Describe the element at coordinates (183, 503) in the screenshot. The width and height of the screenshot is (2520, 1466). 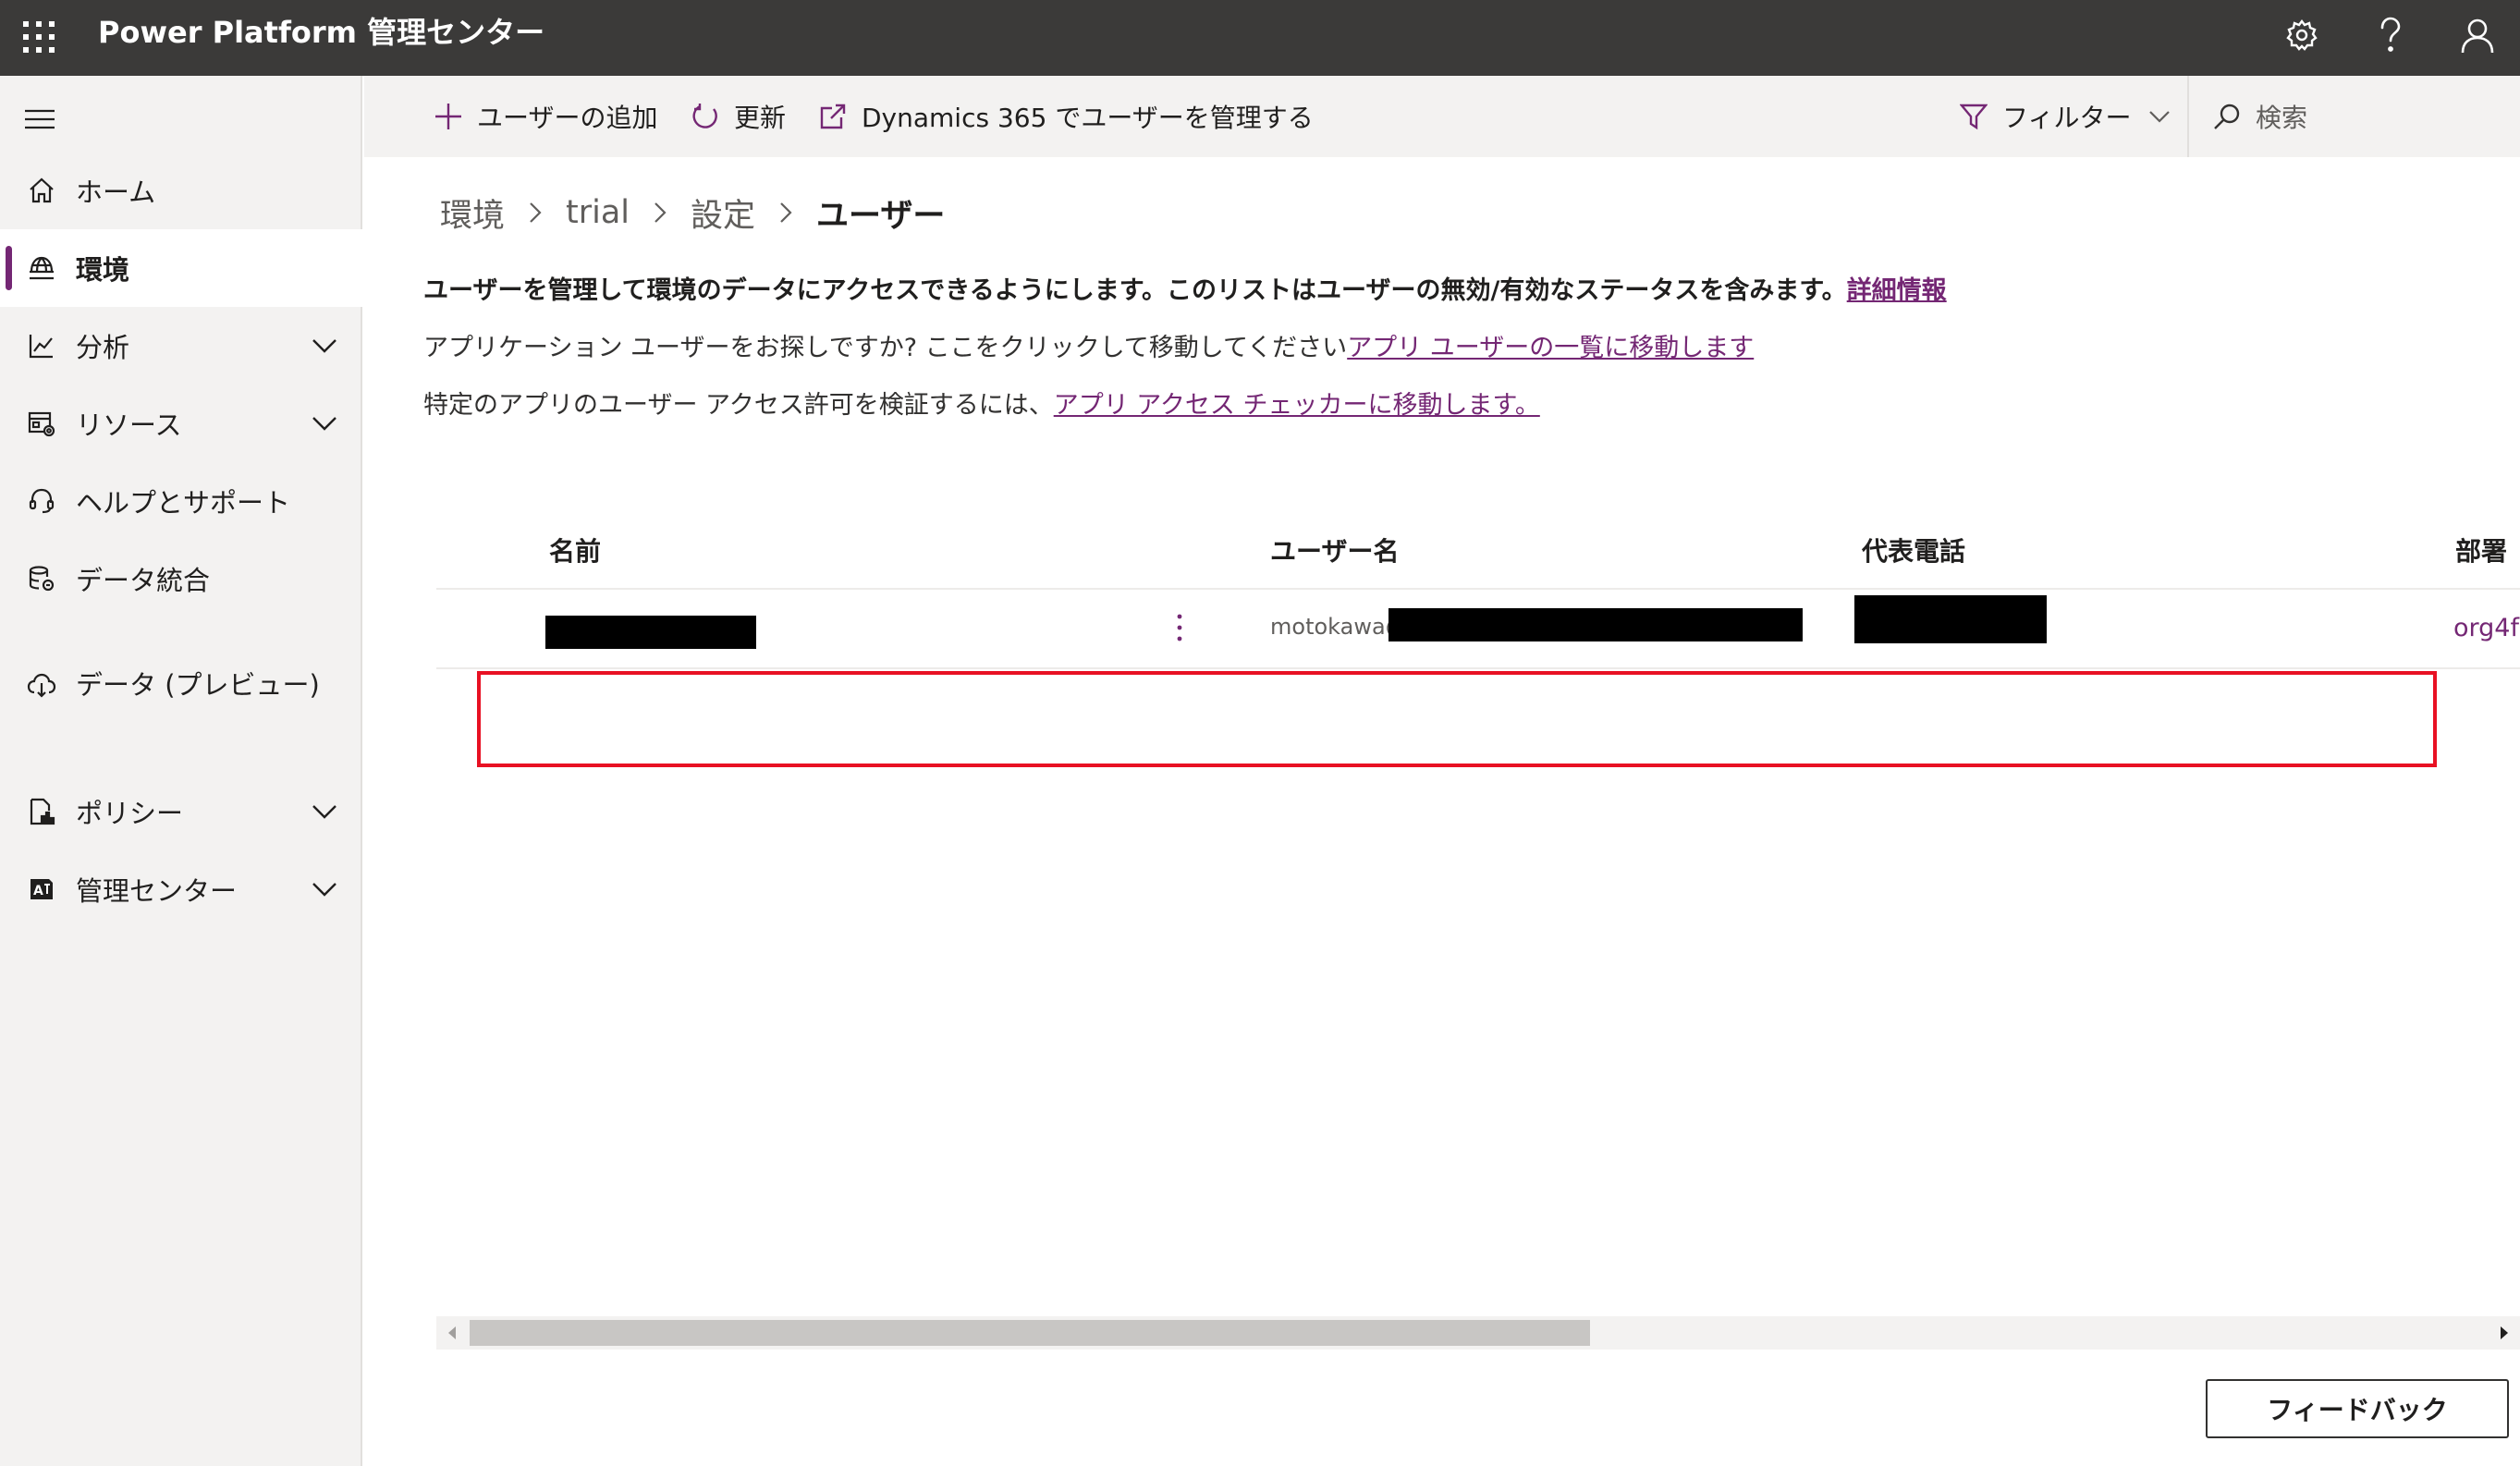
I see `sidebar-item-label: ヘルプとサポート` at that location.